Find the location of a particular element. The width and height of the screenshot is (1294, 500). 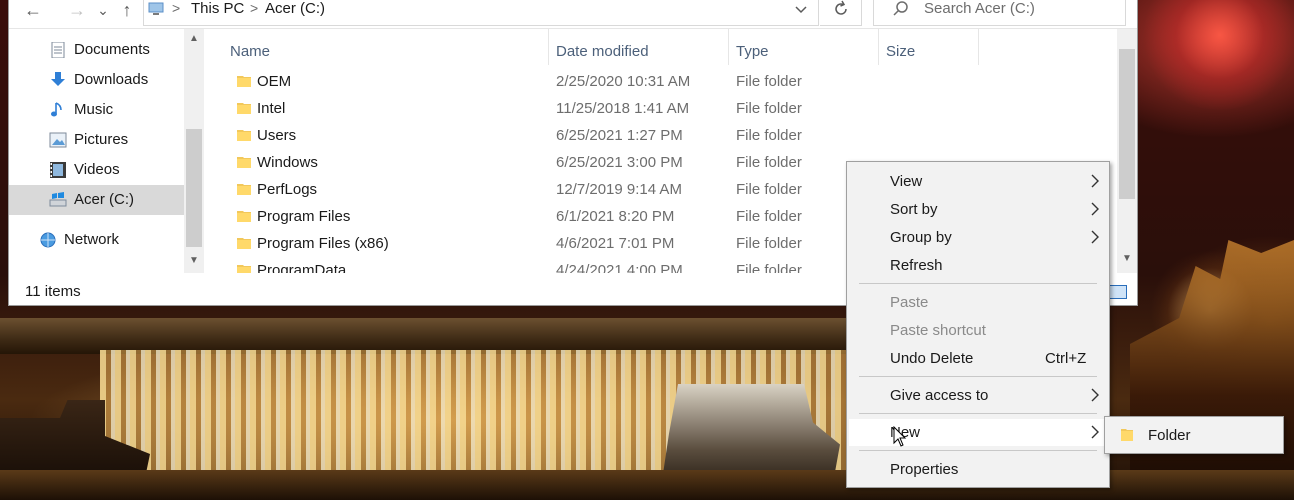

back-button: ← is located at coordinates (33, 12).